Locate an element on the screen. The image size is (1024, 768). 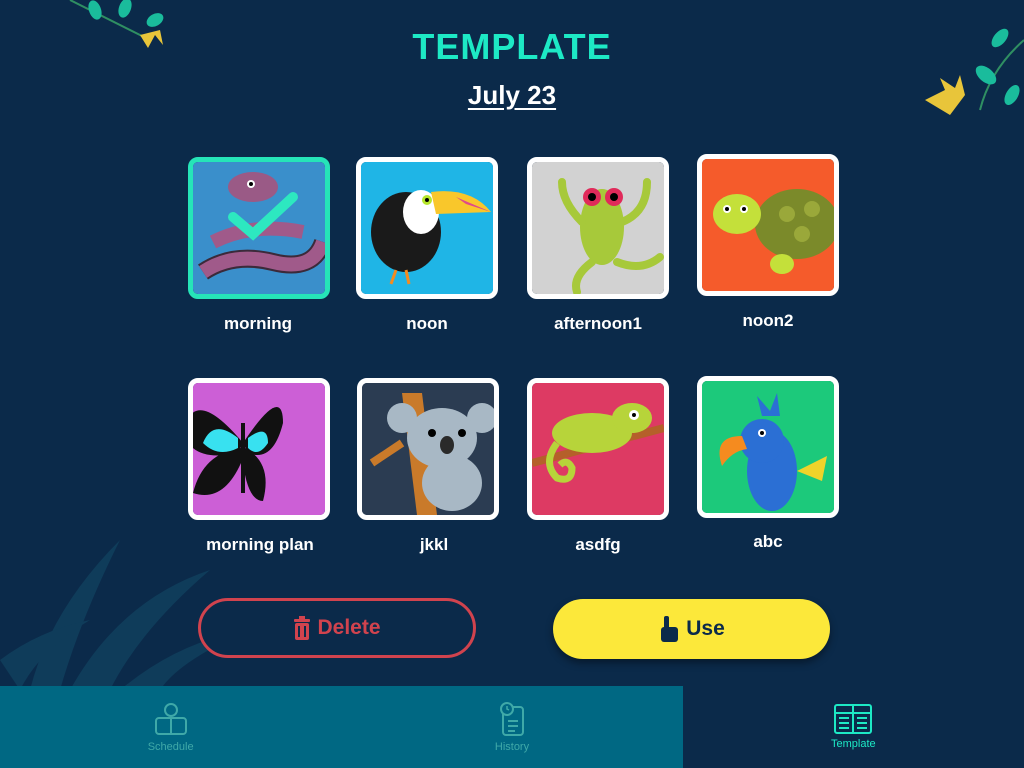
template-card-noon is located at coordinates (427, 228).